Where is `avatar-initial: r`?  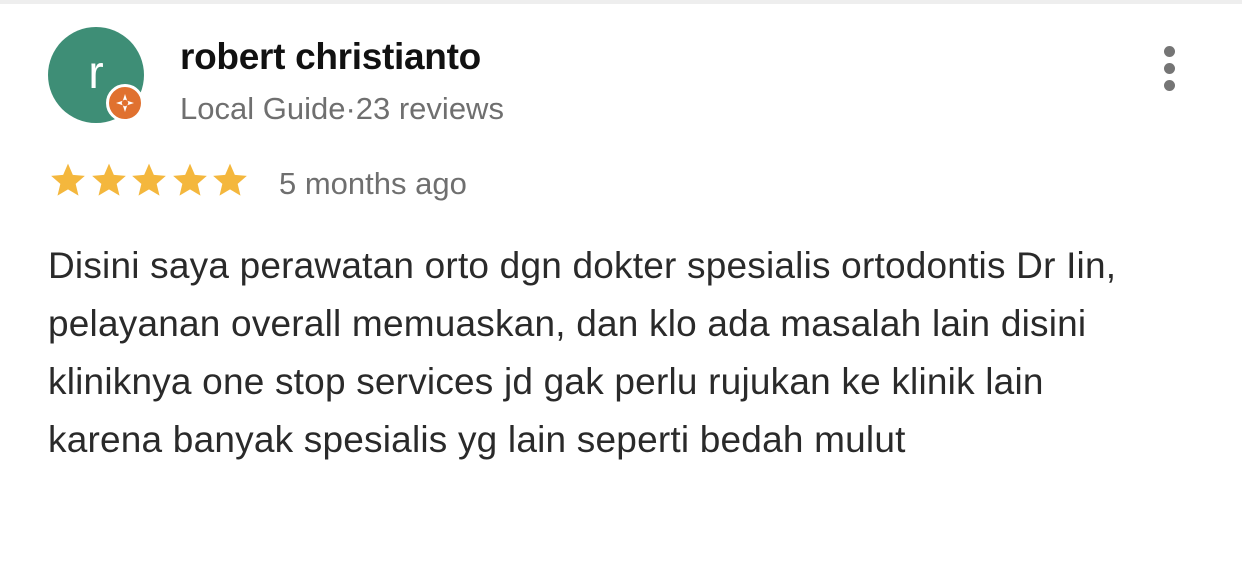 avatar-initial: r is located at coordinates (96, 72).